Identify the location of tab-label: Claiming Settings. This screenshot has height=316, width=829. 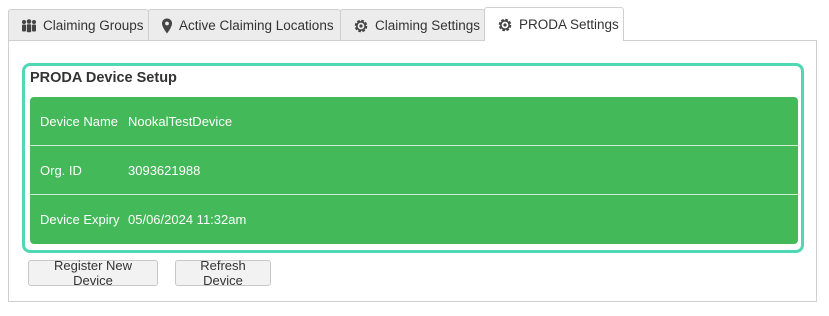
(428, 25).